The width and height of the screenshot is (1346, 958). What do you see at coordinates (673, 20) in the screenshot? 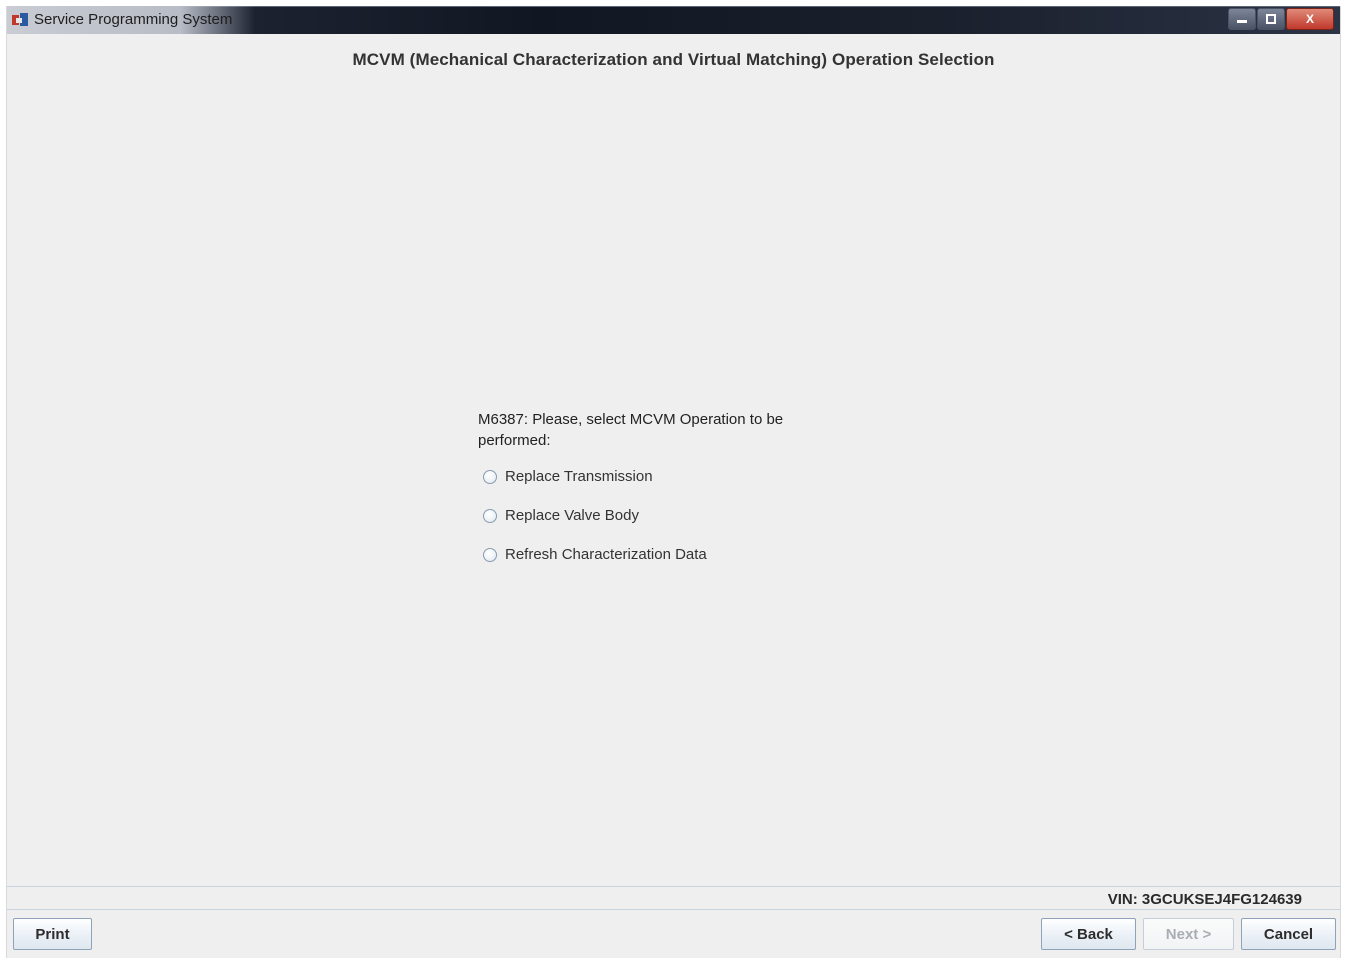
I see `title-bar: Service Programming System X` at bounding box center [673, 20].